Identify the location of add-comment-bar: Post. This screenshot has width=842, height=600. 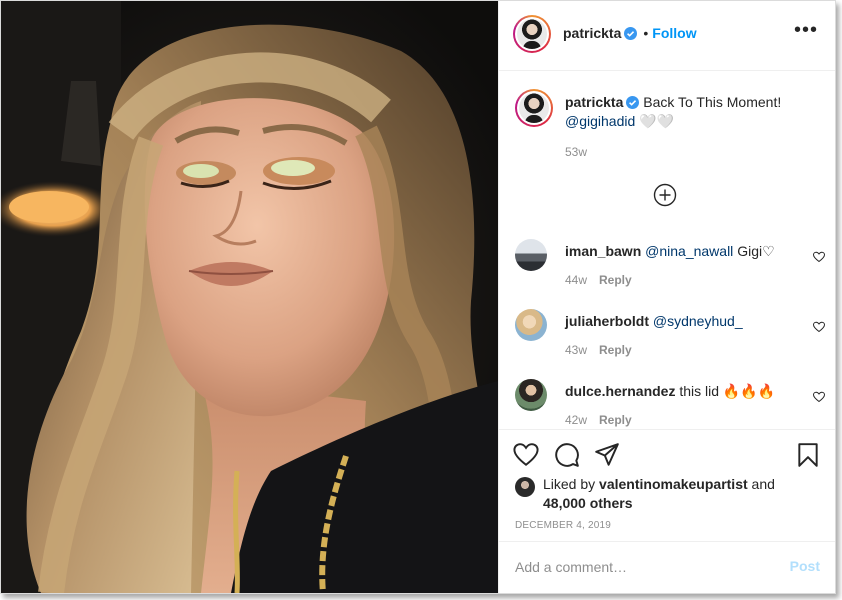
(667, 567).